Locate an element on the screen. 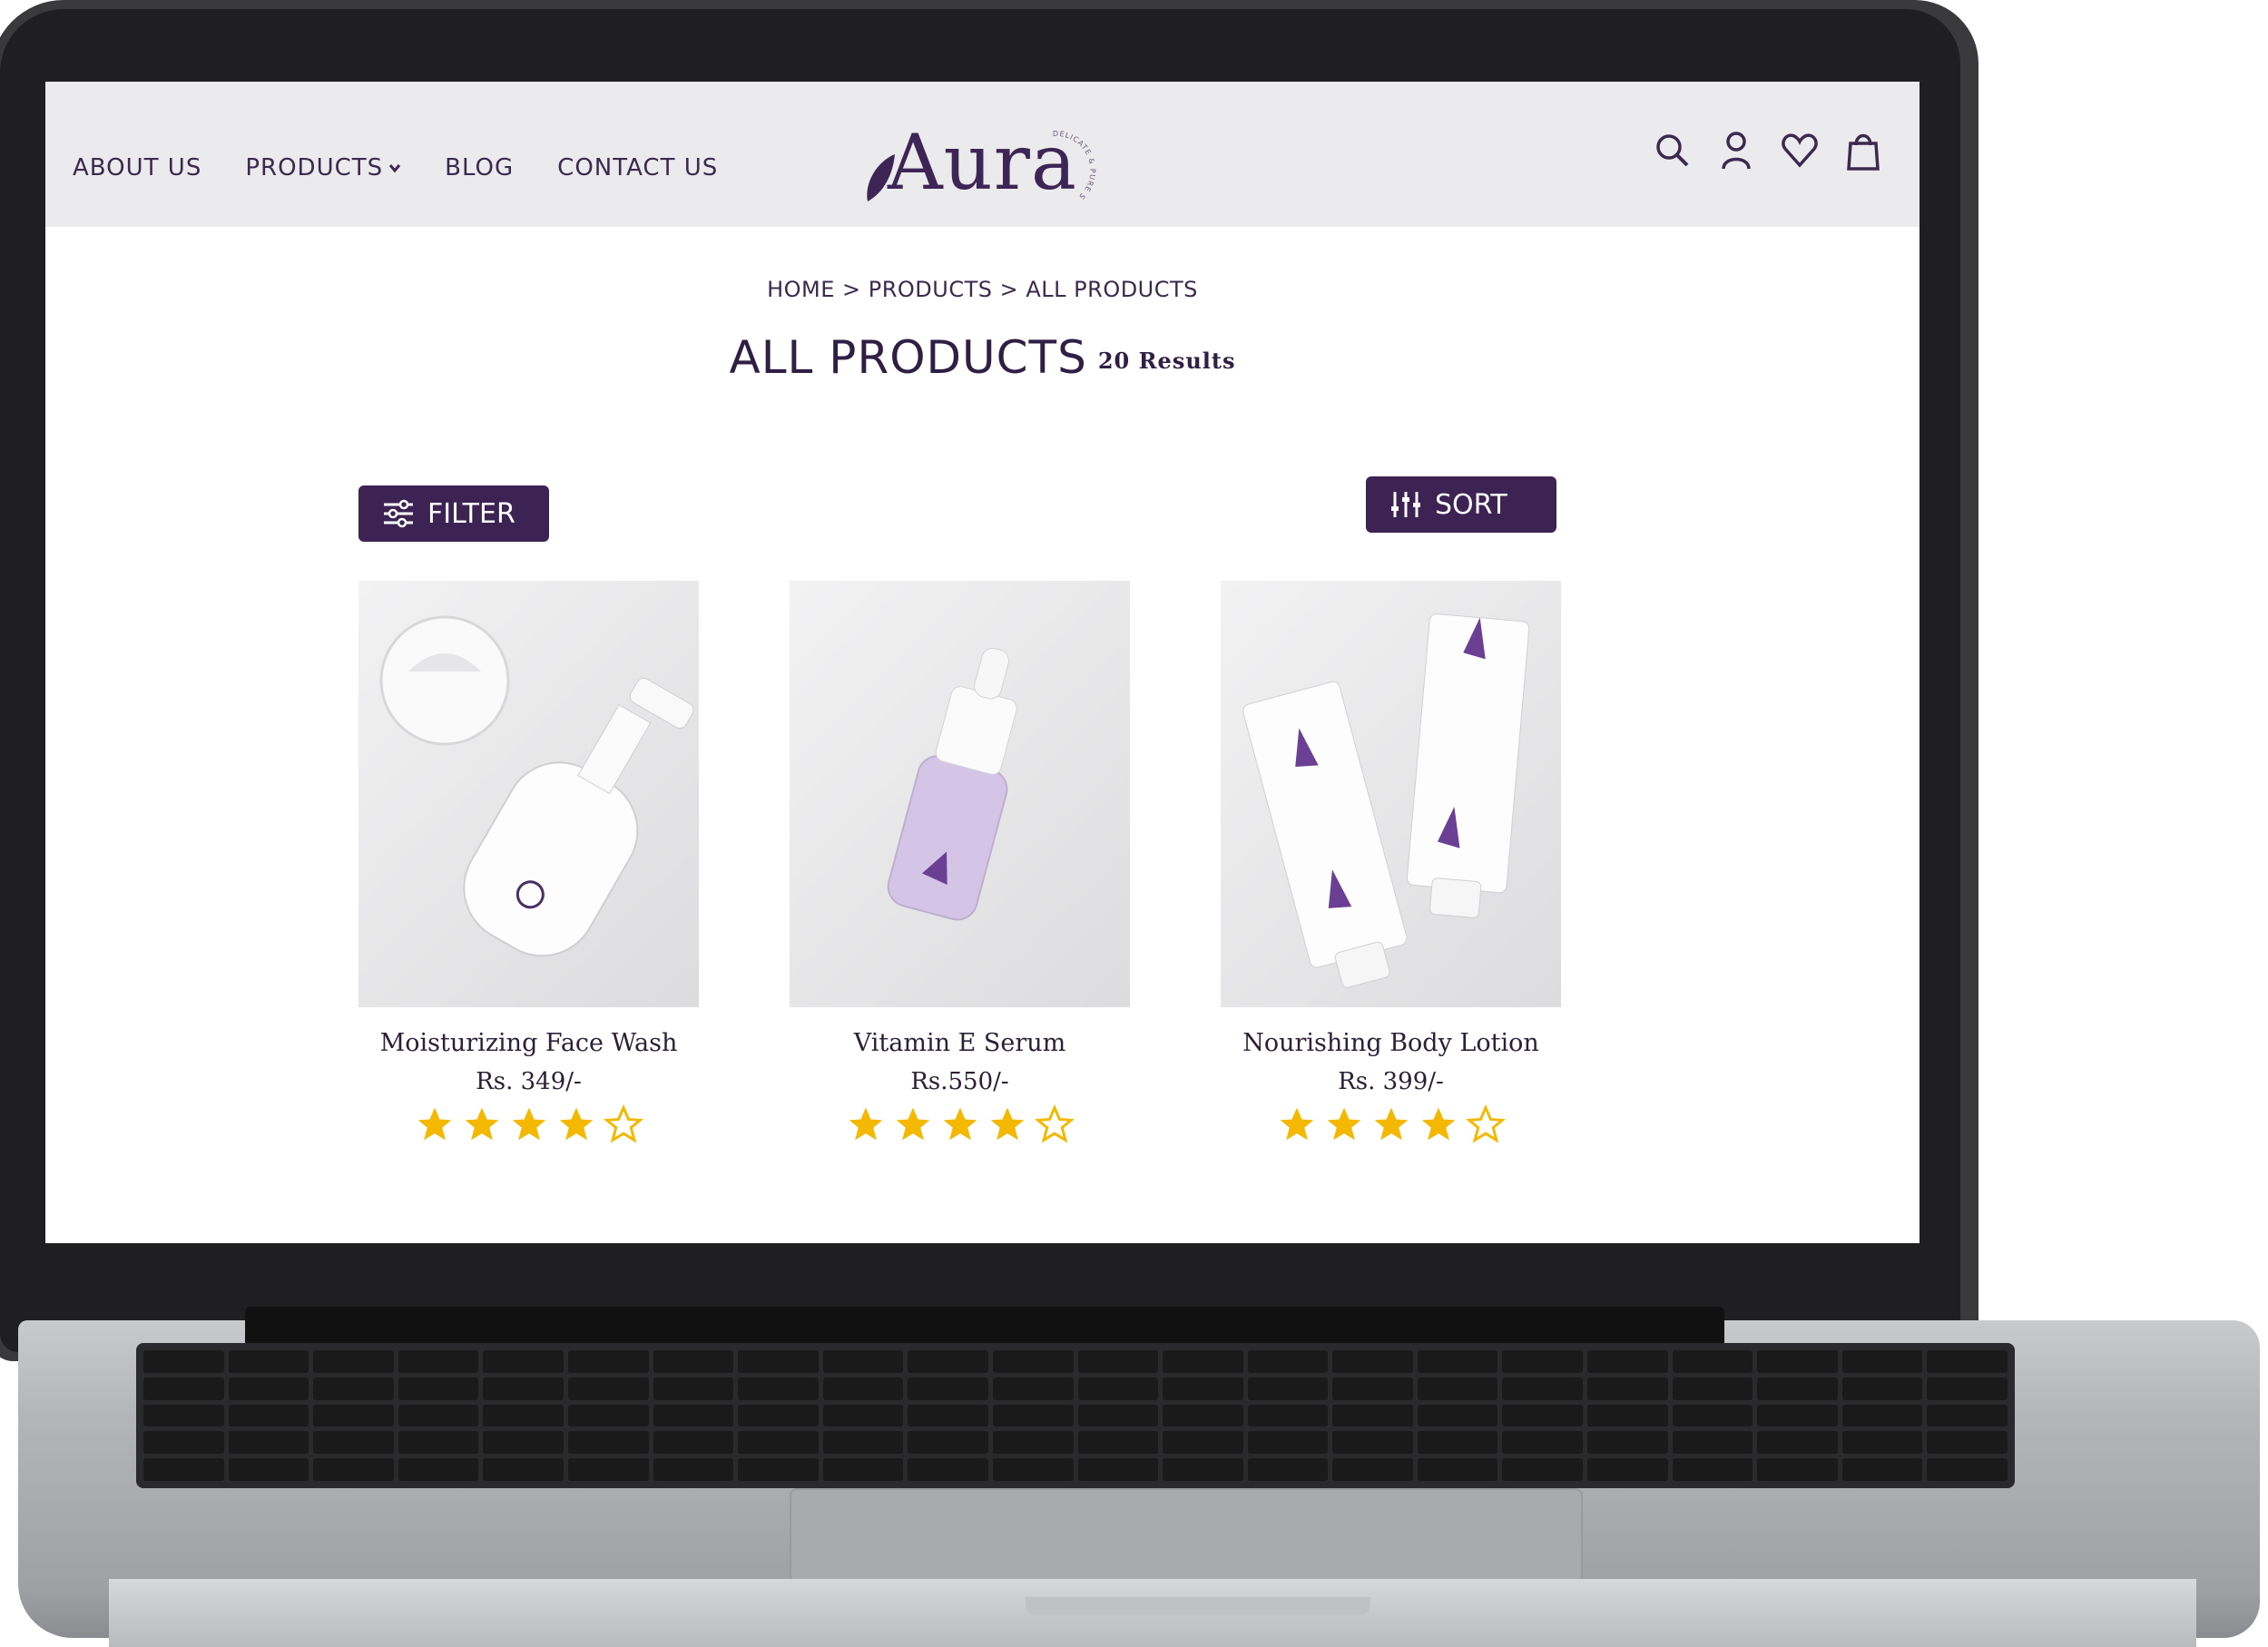 This screenshot has width=2268, height=1647. product-name: Moisturizing Face Wash is located at coordinates (528, 1043).